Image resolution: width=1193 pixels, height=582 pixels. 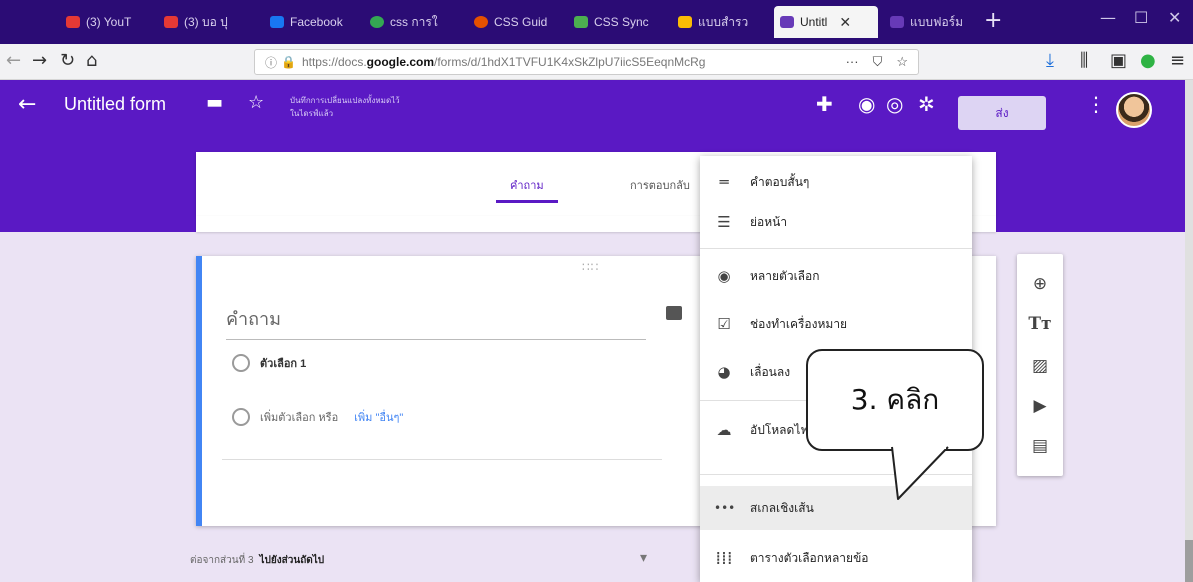 What do you see at coordinates (377, 22) in the screenshot?
I see `google-icon` at bounding box center [377, 22].